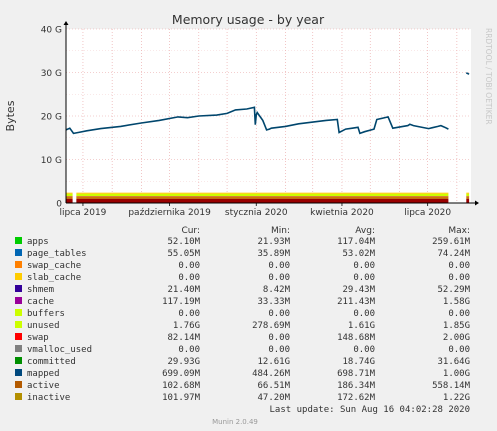 The height and width of the screenshot is (431, 497). What do you see at coordinates (43, 326) in the screenshot?
I see `legend-name: unused` at bounding box center [43, 326].